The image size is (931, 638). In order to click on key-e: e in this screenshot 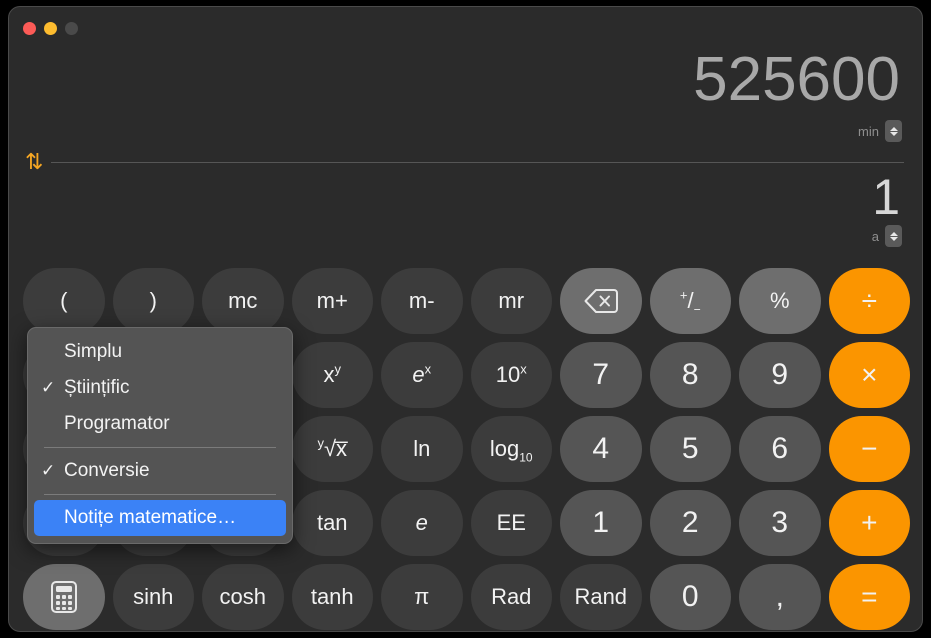, I will do `click(422, 523)`.